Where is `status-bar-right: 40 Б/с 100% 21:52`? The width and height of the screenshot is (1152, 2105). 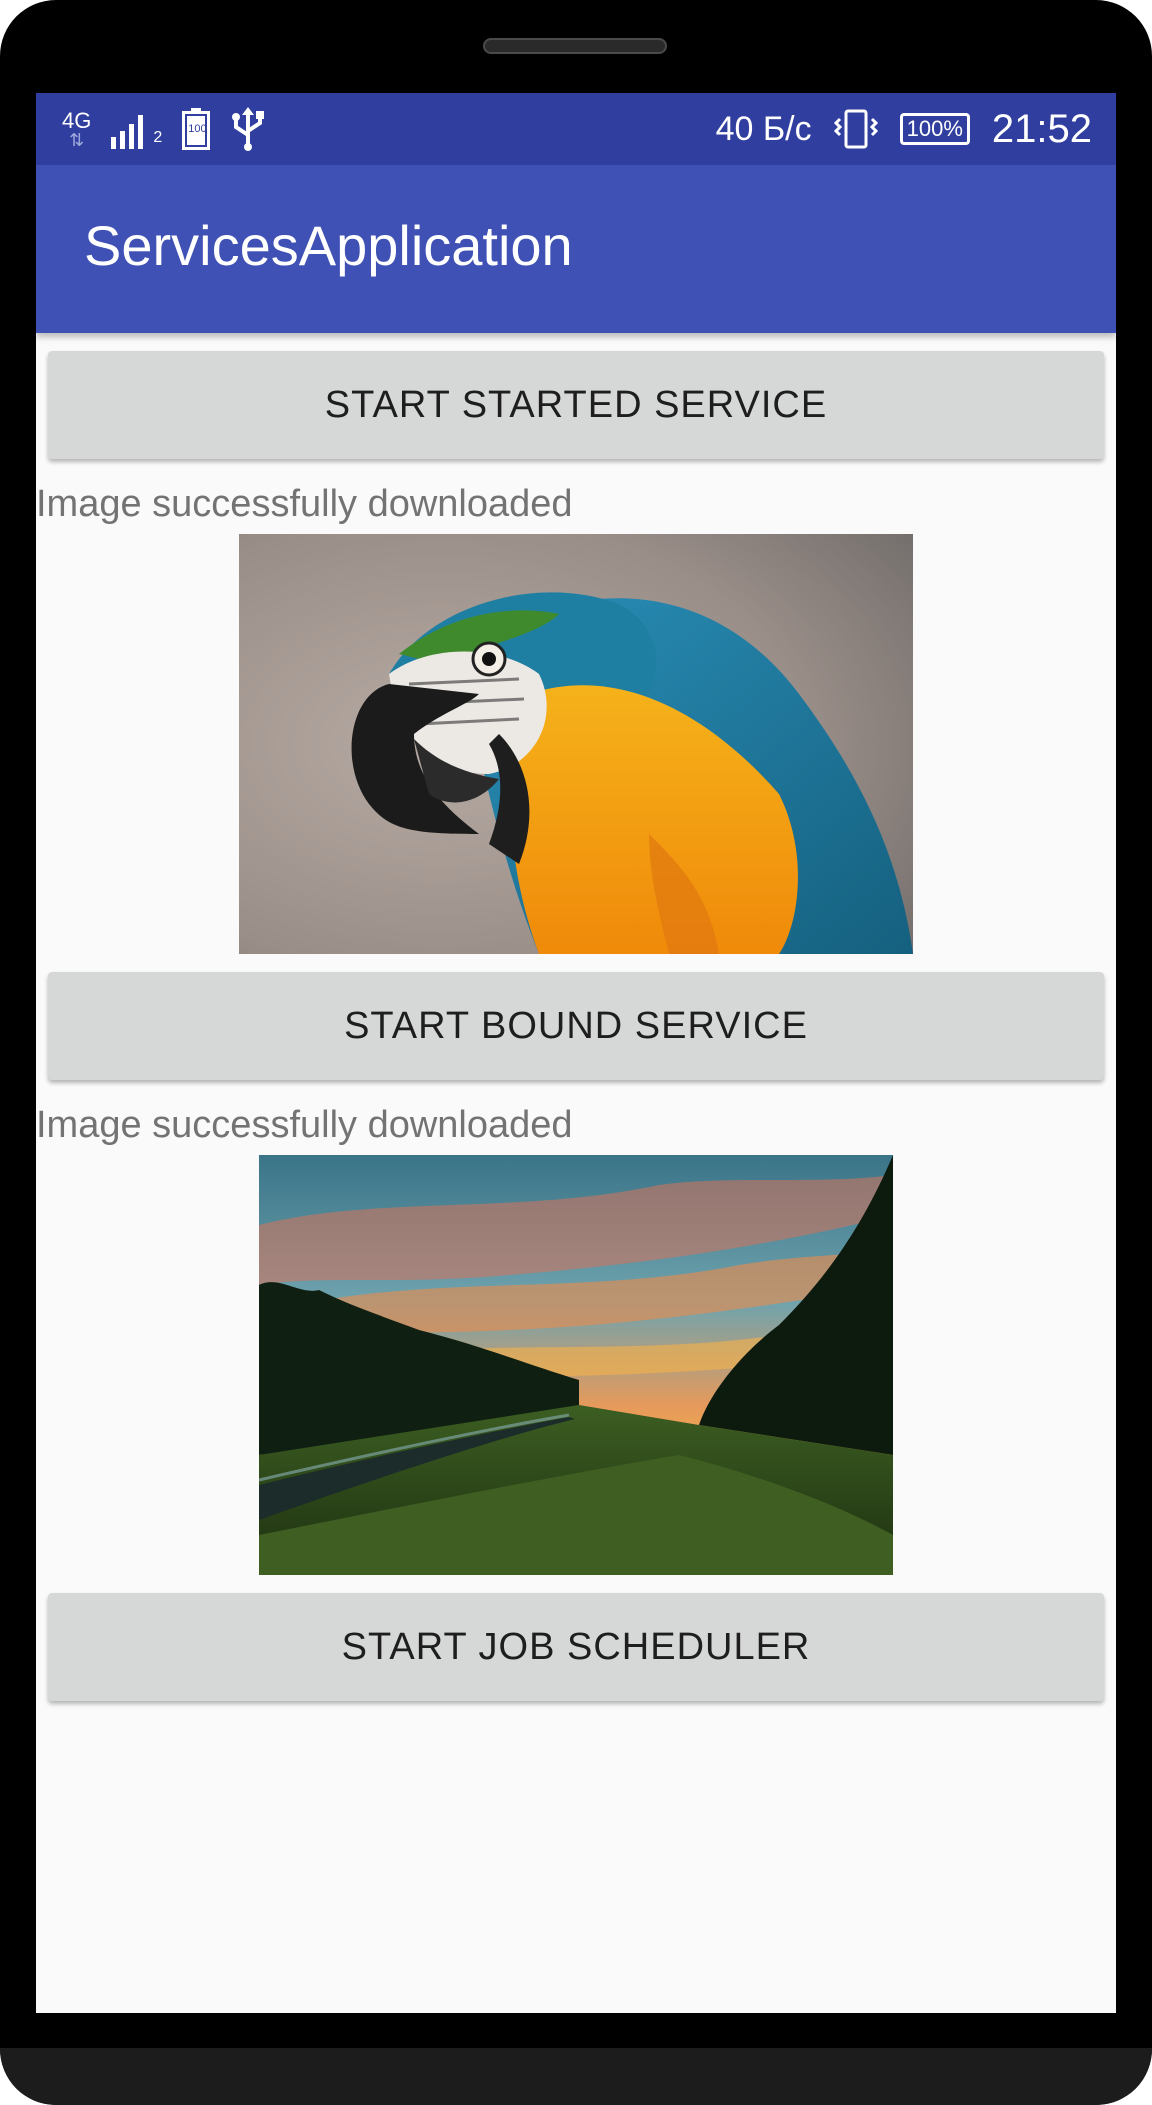
status-bar-right: 40 Б/с 100% 21:52 is located at coordinates (904, 129).